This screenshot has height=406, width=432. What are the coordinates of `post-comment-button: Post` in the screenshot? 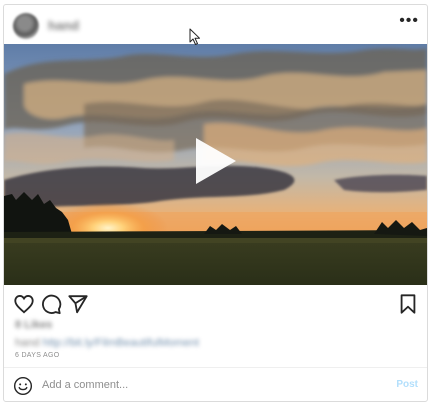 It's located at (407, 384).